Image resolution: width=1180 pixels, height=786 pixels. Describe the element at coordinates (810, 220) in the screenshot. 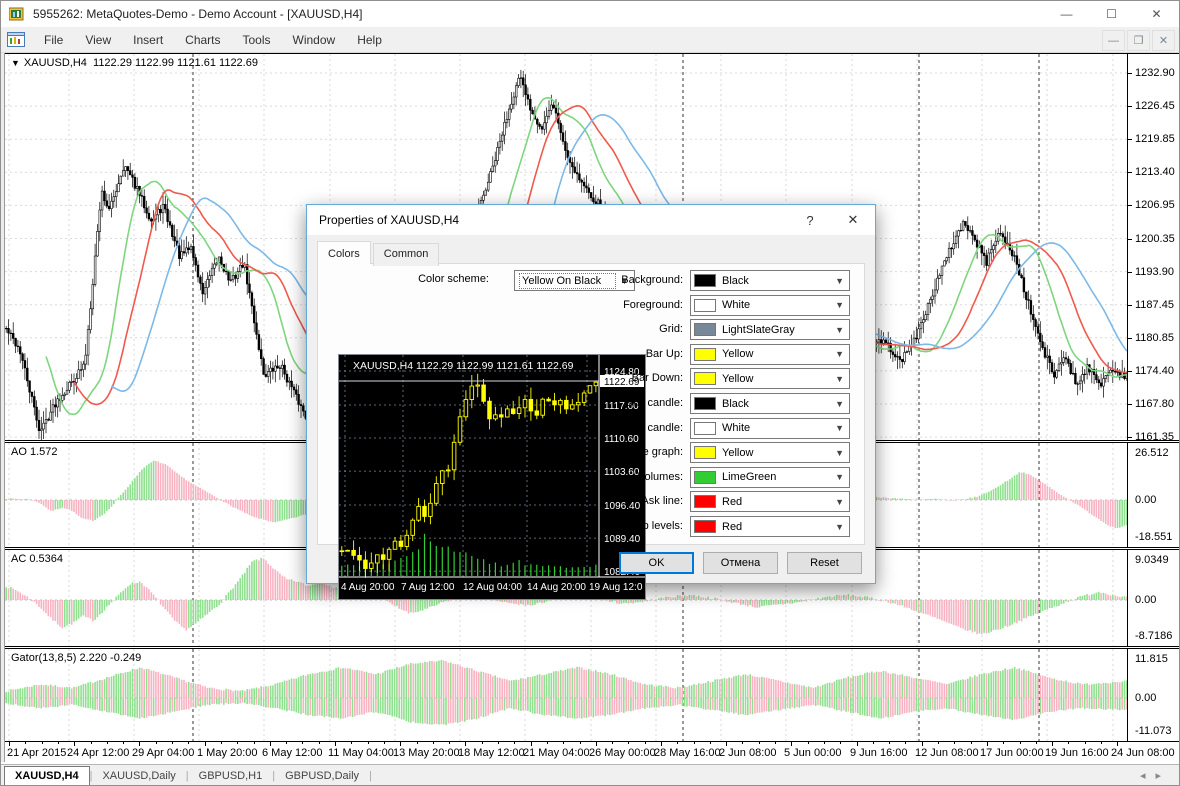

I see `dialog-help-button: ?` at that location.